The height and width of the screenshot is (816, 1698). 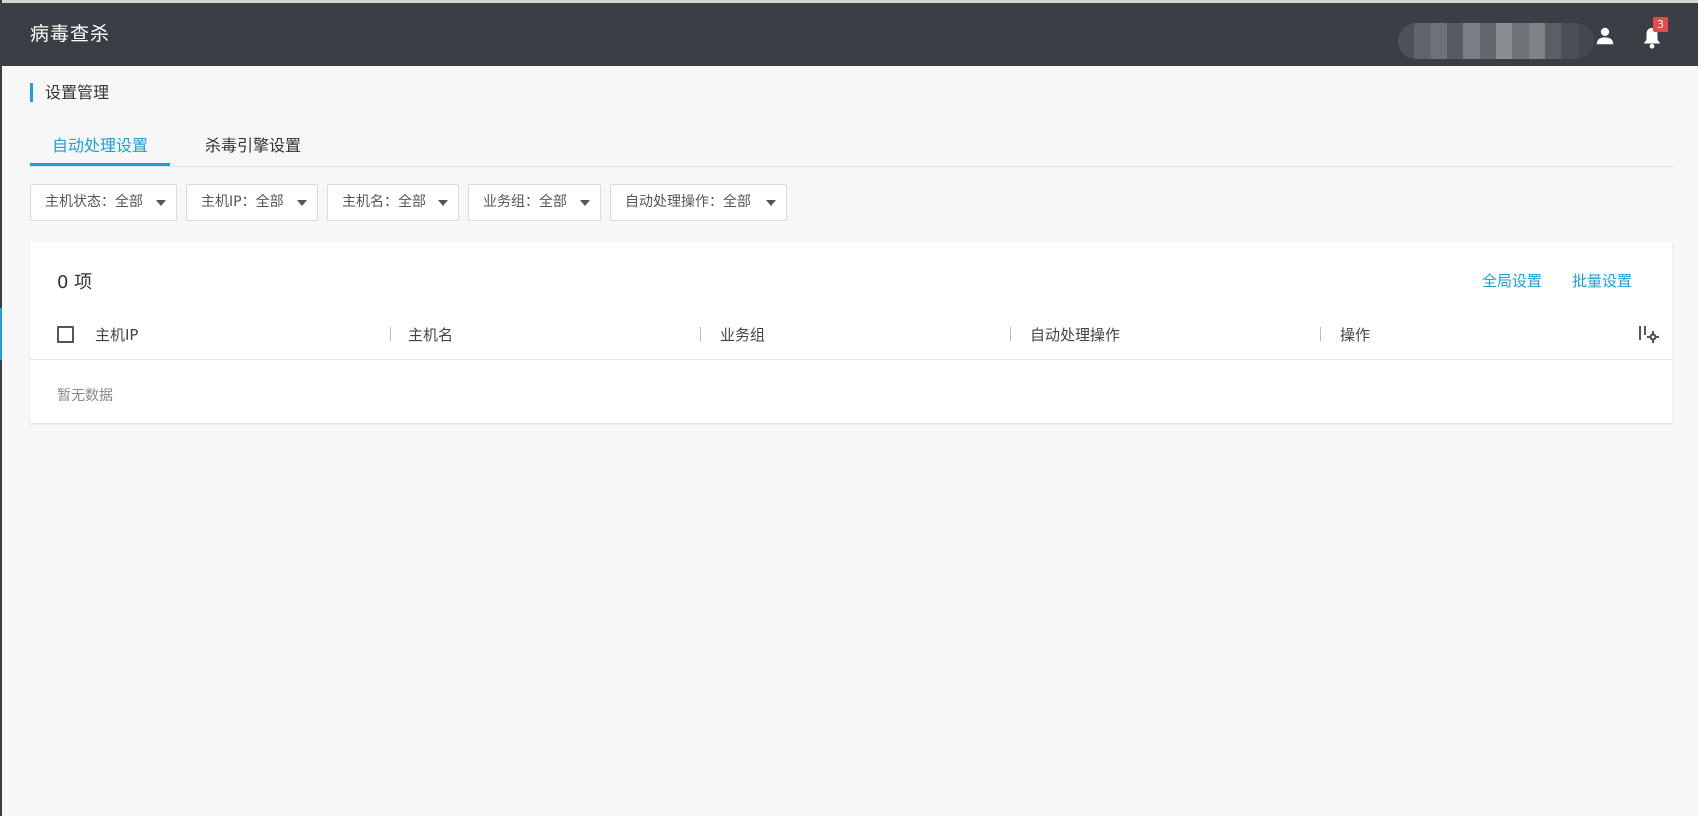 What do you see at coordinates (850, 33) in the screenshot?
I see `top-bar: 病毒查杀 3` at bounding box center [850, 33].